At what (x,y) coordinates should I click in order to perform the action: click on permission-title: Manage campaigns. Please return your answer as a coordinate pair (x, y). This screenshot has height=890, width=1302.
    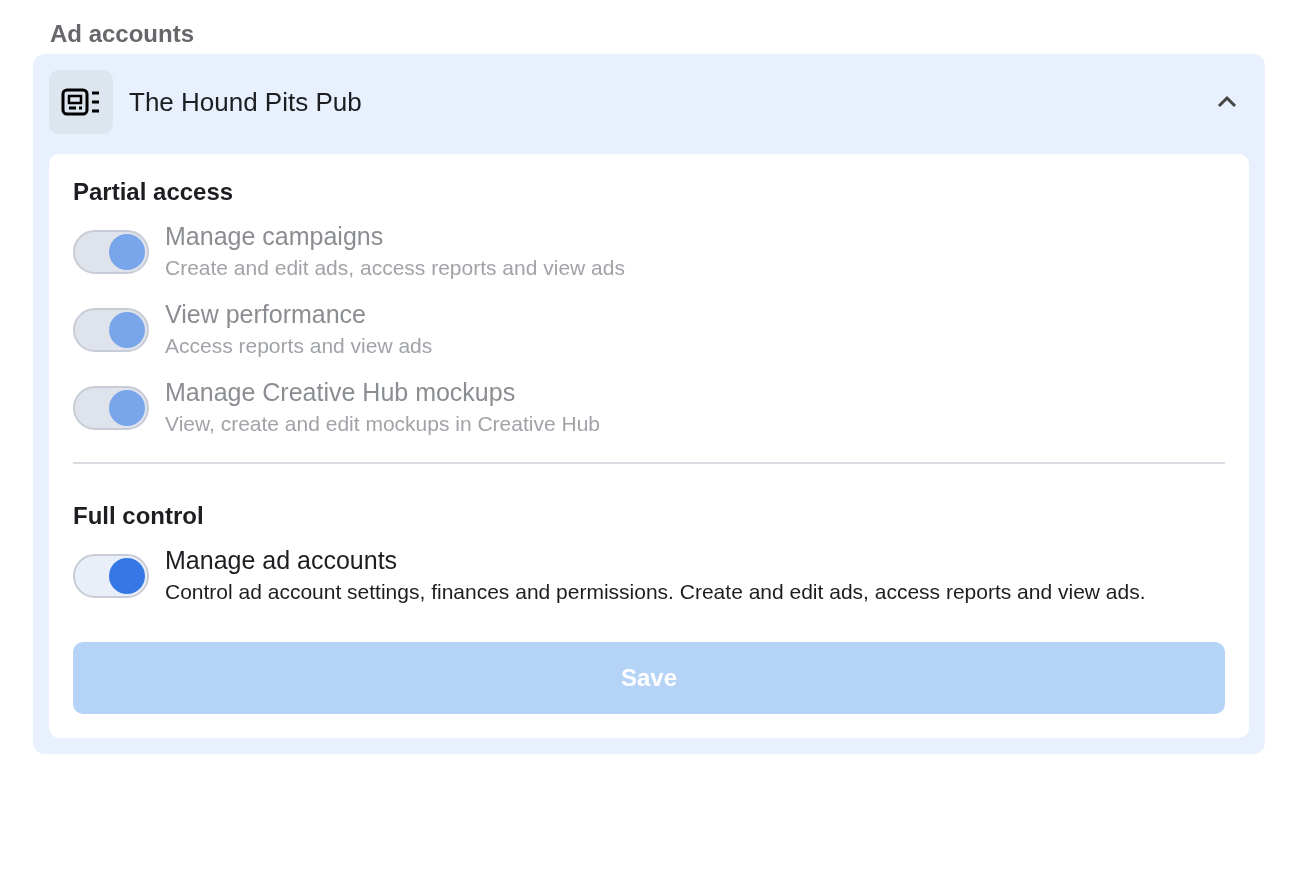
    Looking at the image, I should click on (275, 236).